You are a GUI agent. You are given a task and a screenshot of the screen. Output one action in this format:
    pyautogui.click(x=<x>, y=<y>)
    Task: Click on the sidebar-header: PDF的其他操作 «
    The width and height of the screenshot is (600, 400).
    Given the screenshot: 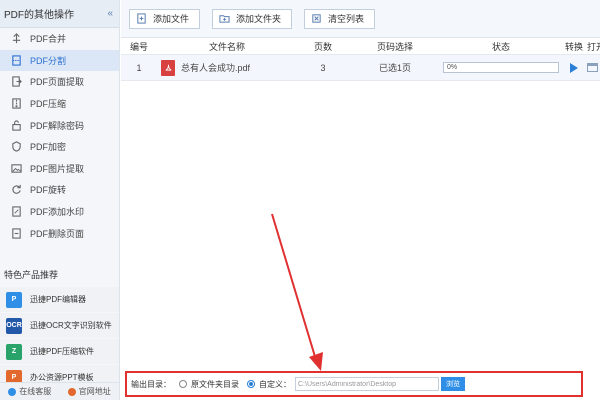 What is the action you would take?
    pyautogui.click(x=59, y=14)
    